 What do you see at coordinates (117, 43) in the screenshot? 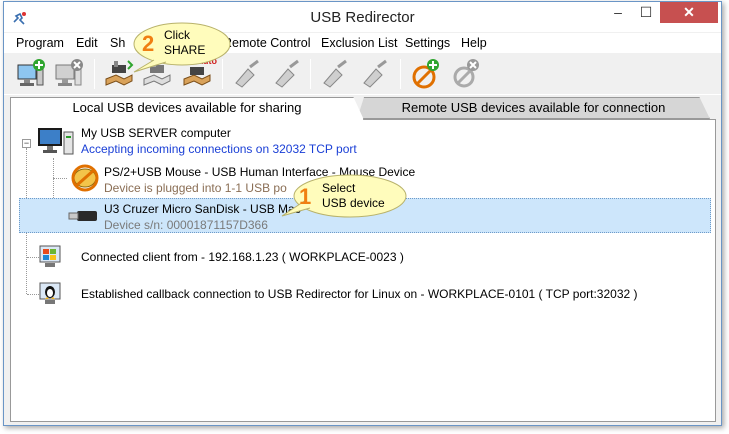
I see `menu-share: Sh` at bounding box center [117, 43].